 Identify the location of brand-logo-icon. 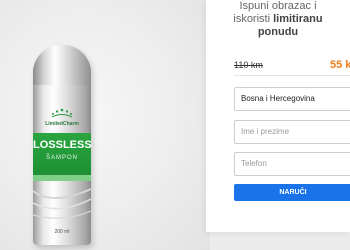
(62, 113).